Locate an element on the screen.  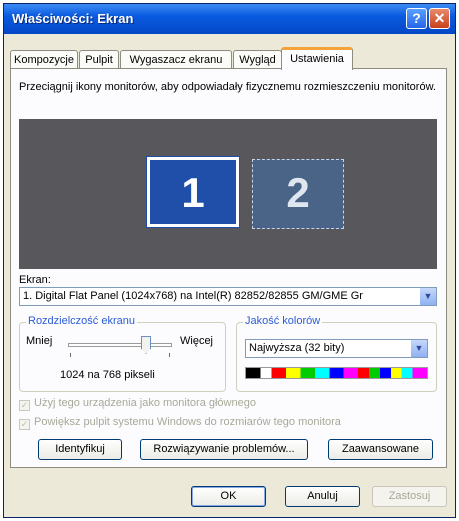
display-label: Ekran: is located at coordinates (35, 280).